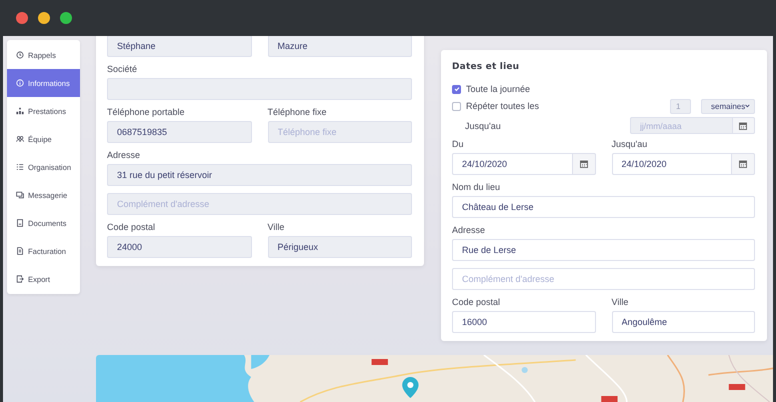 This screenshot has width=776, height=402. Describe the element at coordinates (298, 112) in the screenshot. I see `field-label: Téléphone fixe` at that location.